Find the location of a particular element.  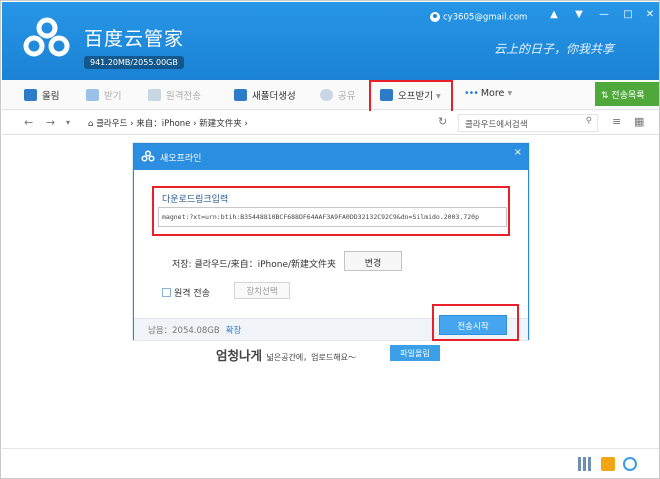

link-input-highlight is located at coordinates (331, 211).